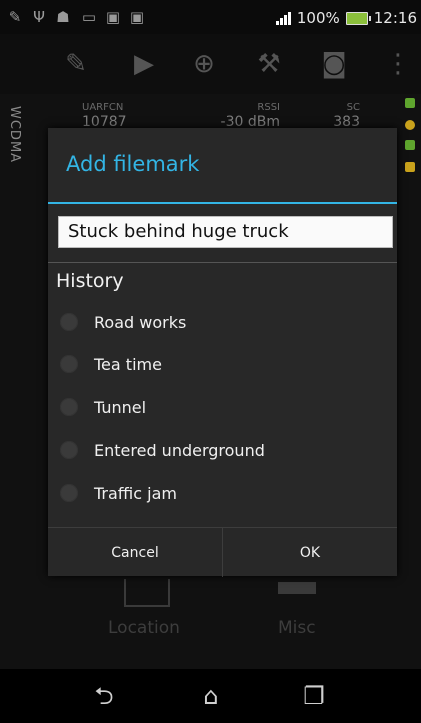 The image size is (421, 723). Describe the element at coordinates (210, 17) in the screenshot. I see `status-bar: ✎ Ψ ☗ ▭ ▣ ▣ 100% 12:16` at that location.